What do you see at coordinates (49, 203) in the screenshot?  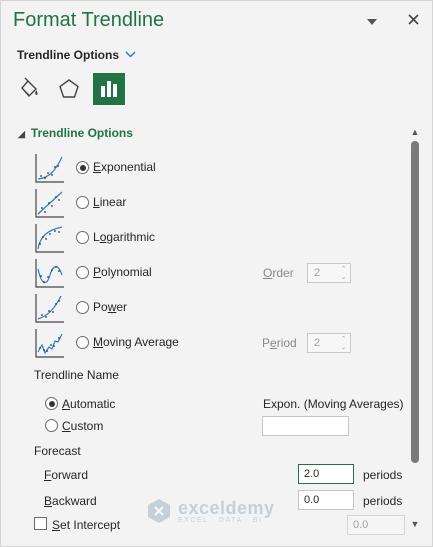 I see `linear-trend-icon` at bounding box center [49, 203].